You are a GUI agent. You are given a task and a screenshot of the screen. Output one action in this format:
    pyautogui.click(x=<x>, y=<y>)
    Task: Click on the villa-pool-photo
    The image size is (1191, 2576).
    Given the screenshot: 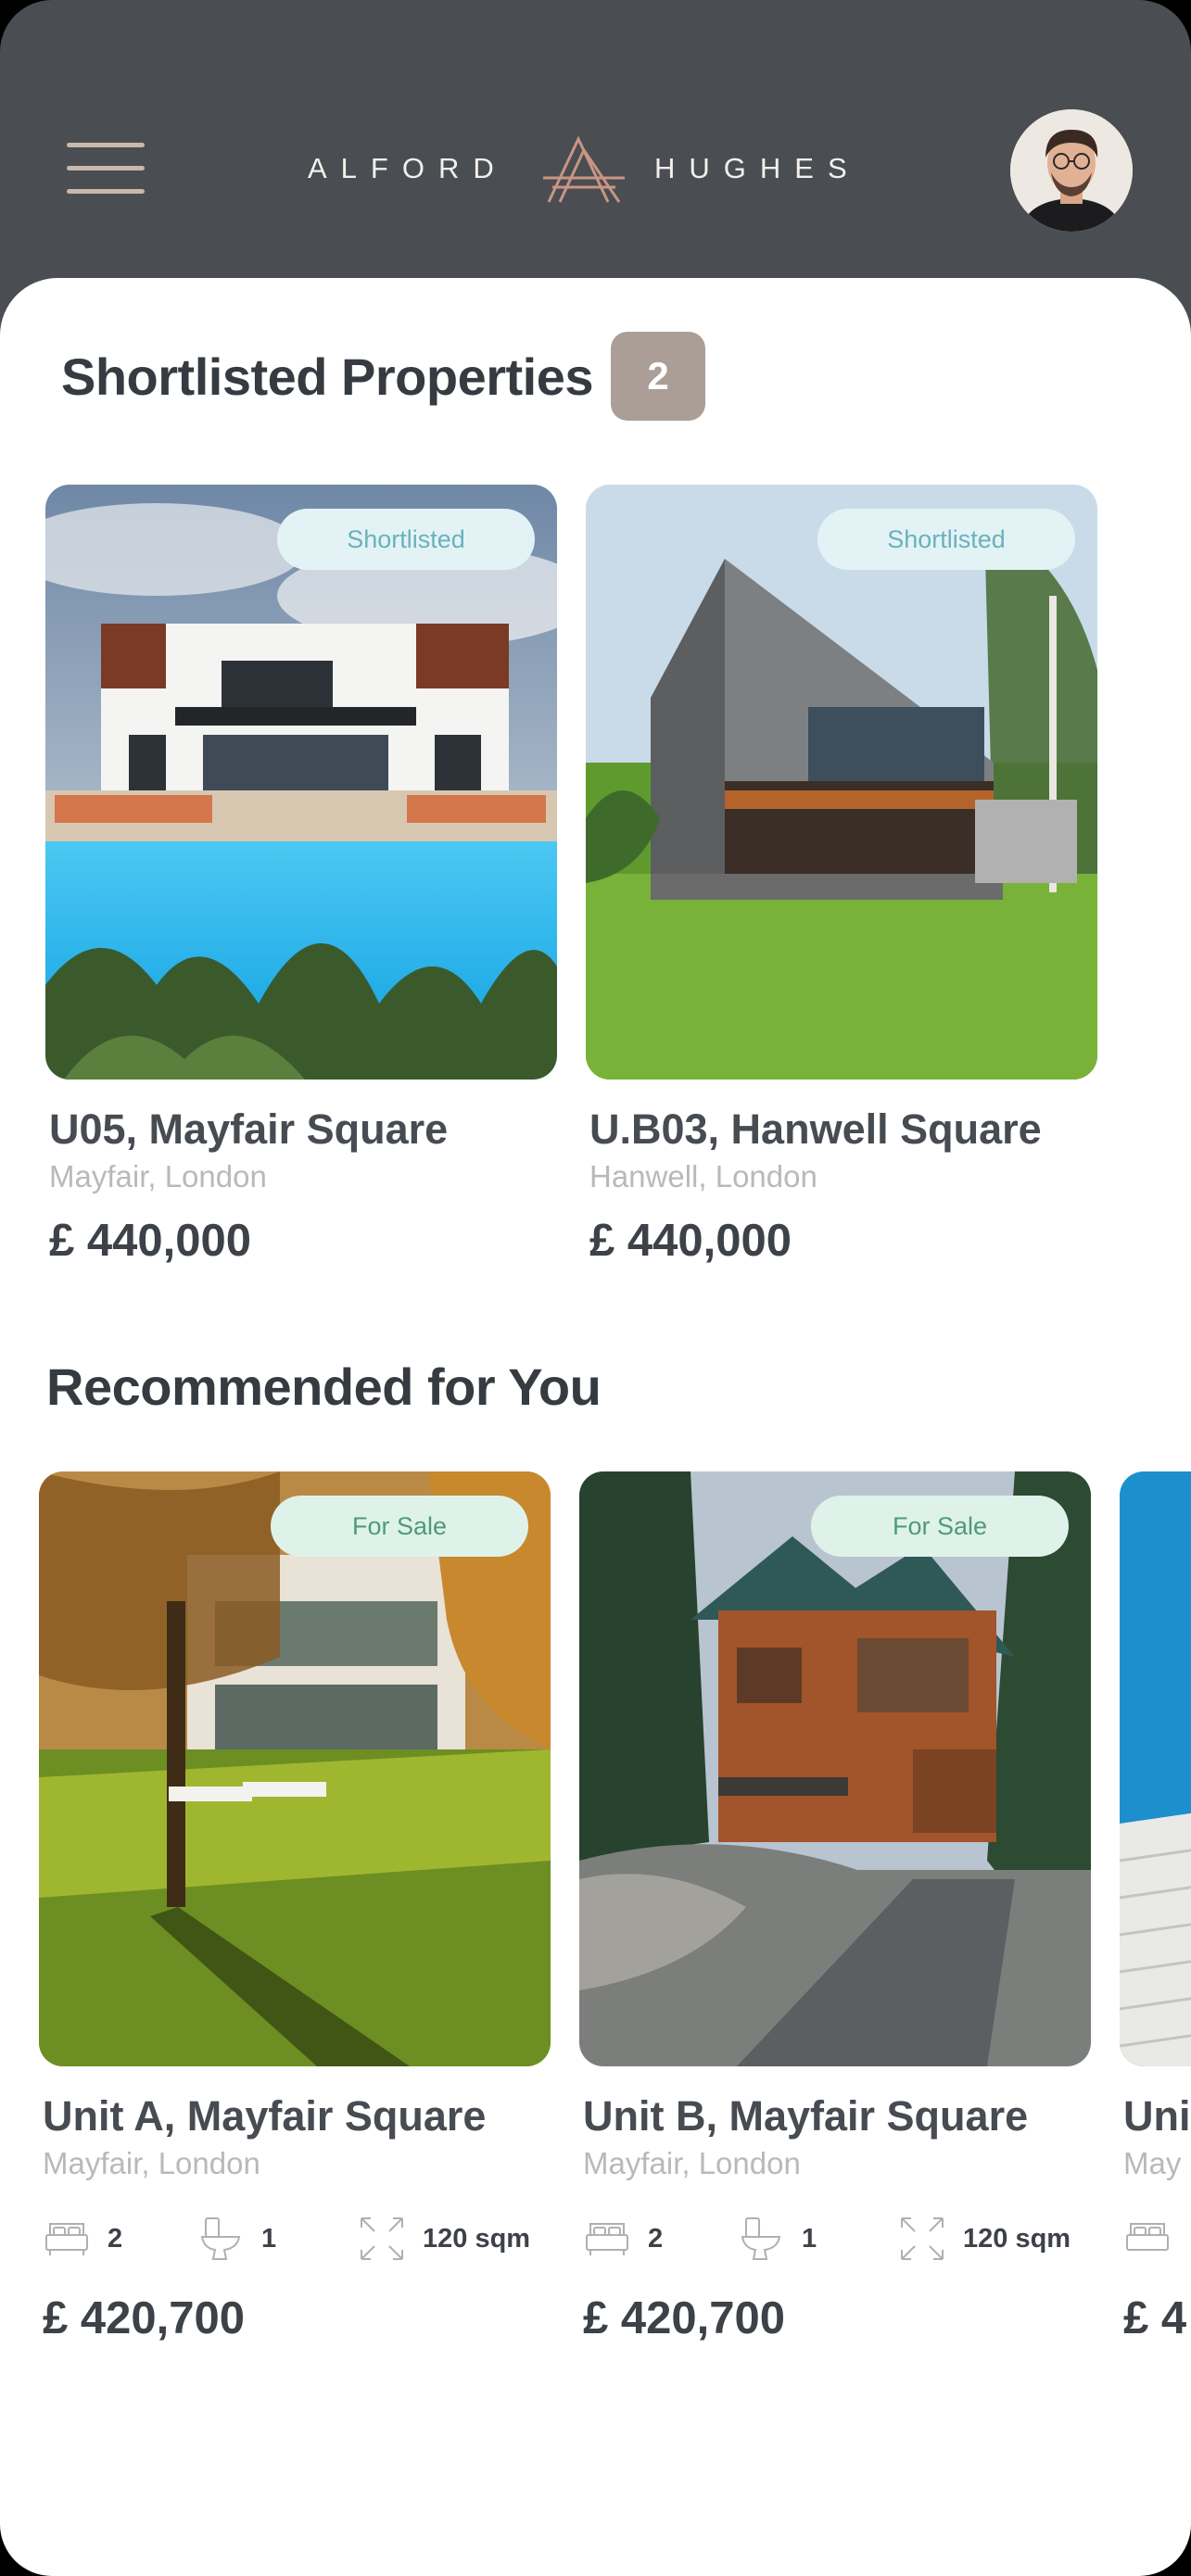 What is the action you would take?
    pyautogui.click(x=301, y=782)
    